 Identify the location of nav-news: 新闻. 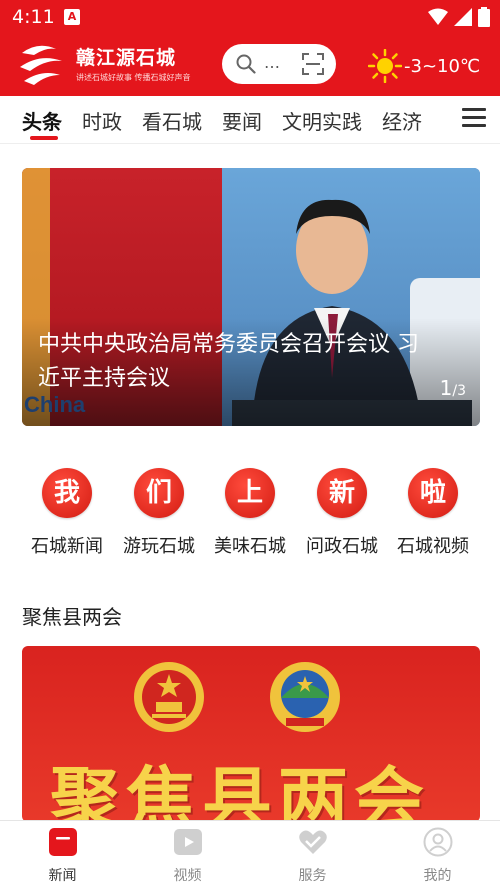
(62, 854).